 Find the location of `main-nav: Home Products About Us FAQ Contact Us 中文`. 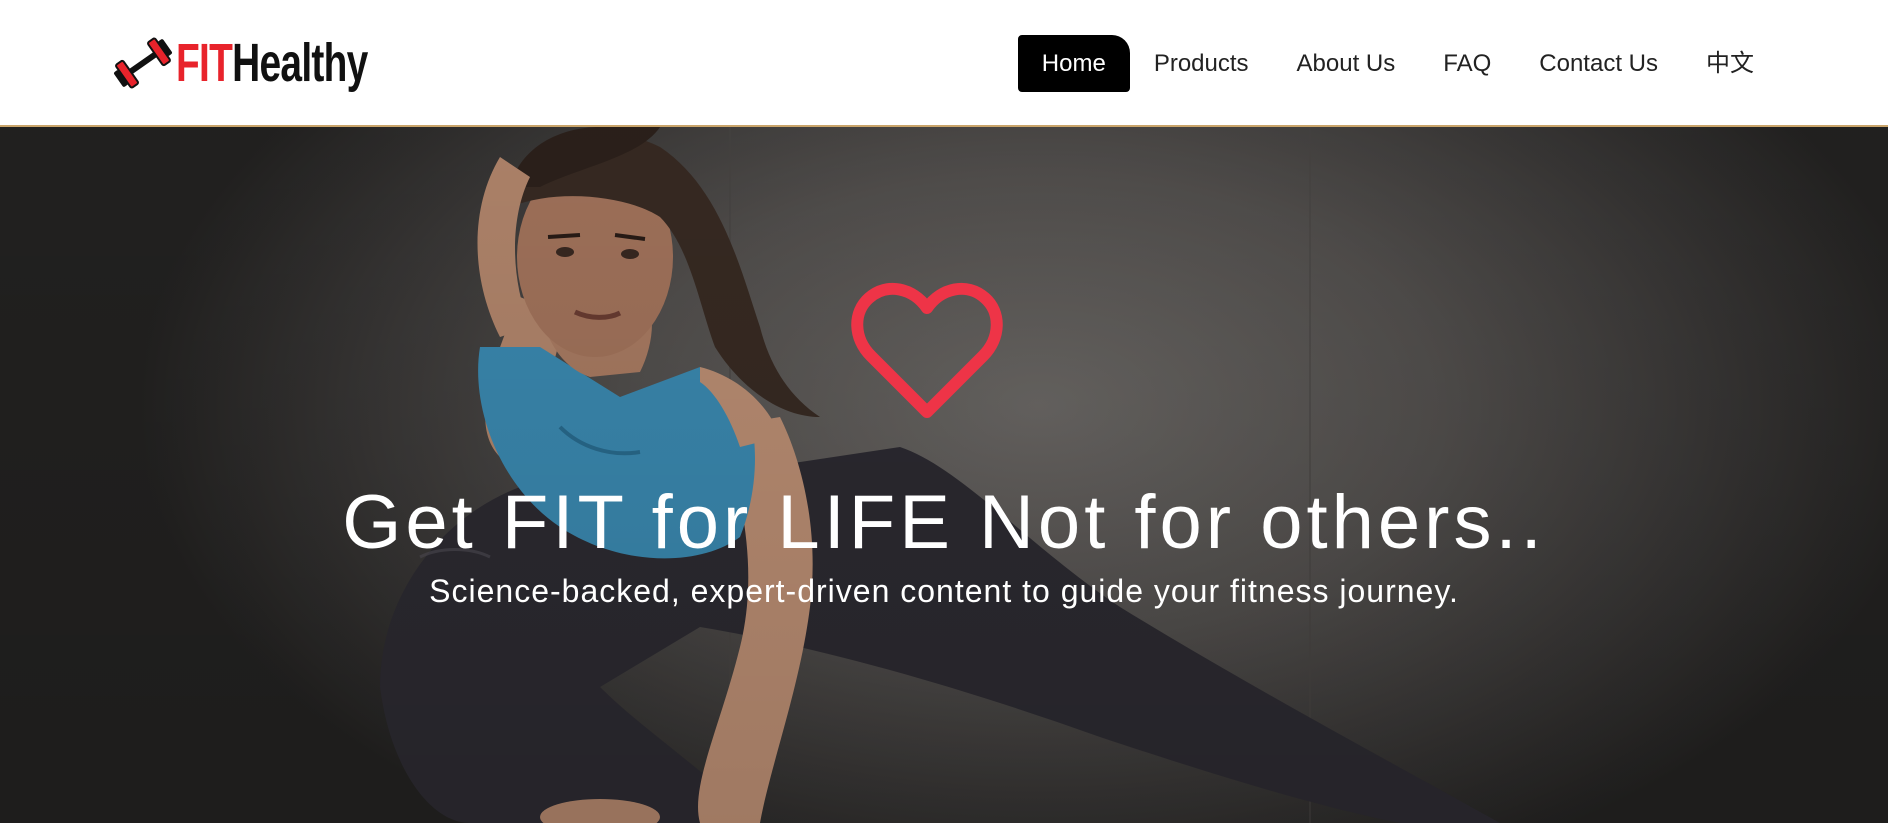

main-nav: Home Products About Us FAQ Contact Us 中文 is located at coordinates (1397, 63).